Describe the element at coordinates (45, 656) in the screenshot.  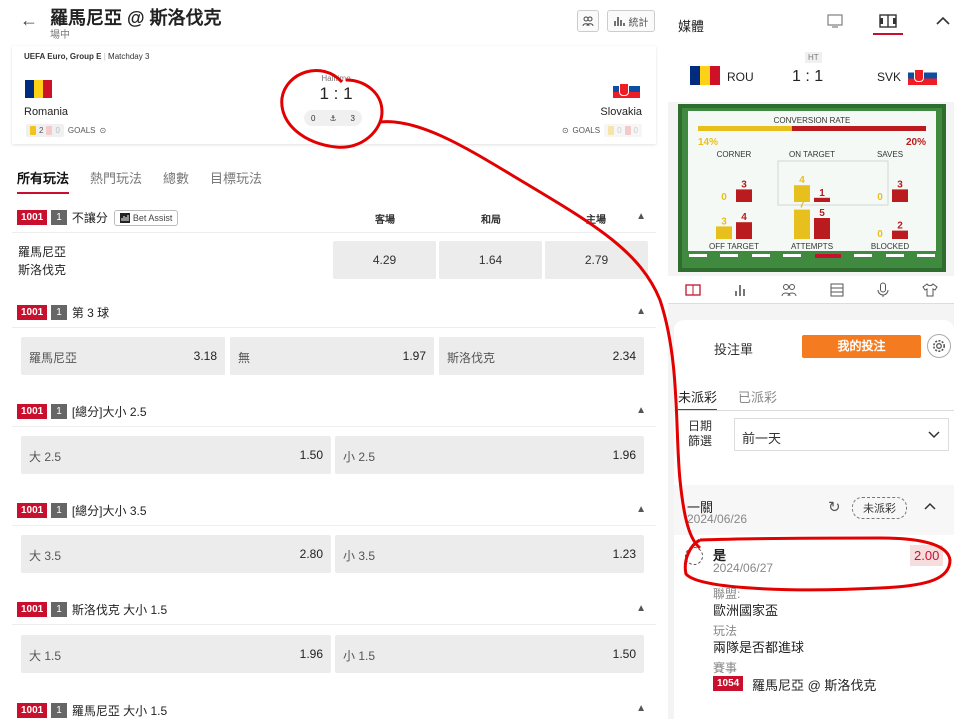
I see `odds-label: 大 1.5` at that location.